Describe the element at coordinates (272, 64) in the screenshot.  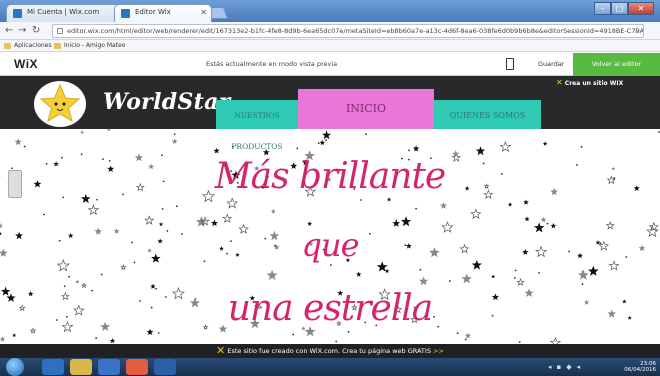
I see `preview-mode-message: Estás actualmente en modo vista previa` at that location.